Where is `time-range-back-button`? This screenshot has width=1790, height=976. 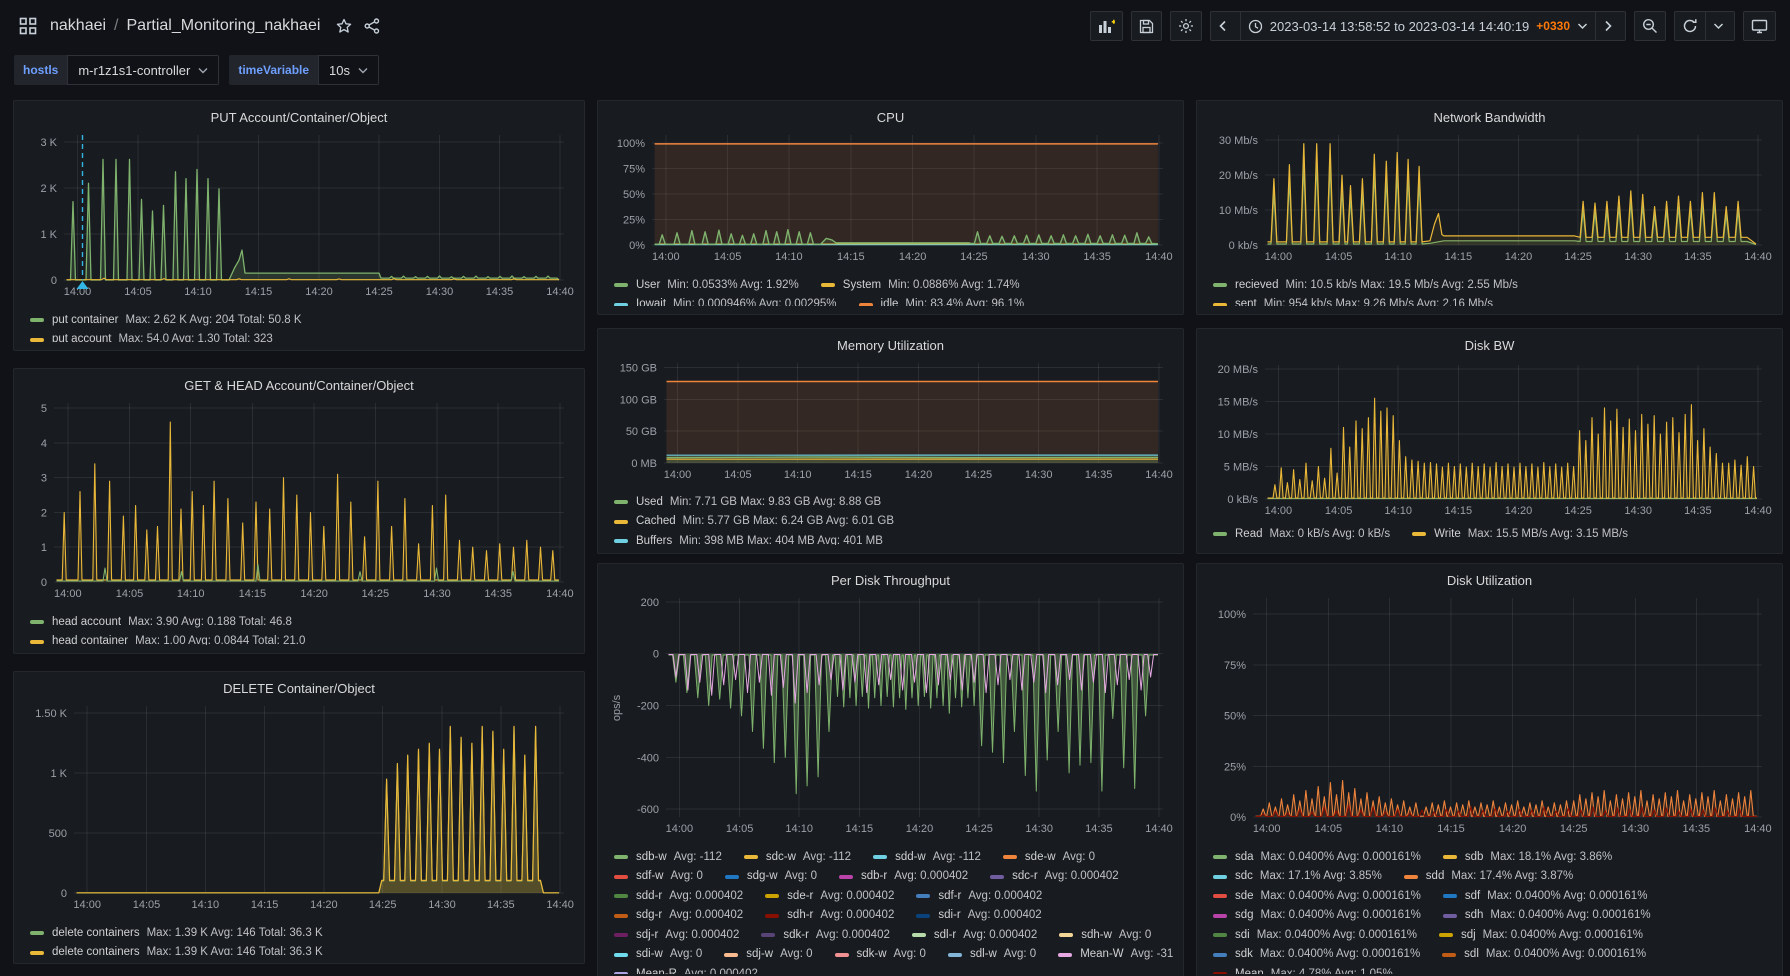 time-range-back-button is located at coordinates (1224, 26).